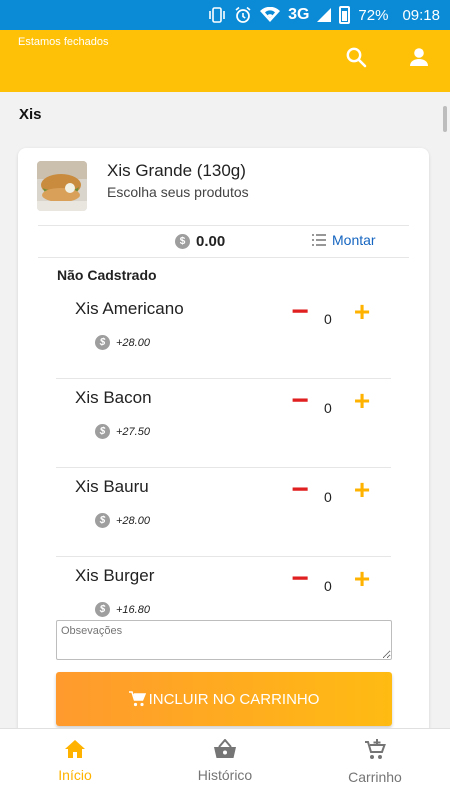 Image resolution: width=450 pixels, height=800 pixels. What do you see at coordinates (122, 431) in the screenshot?
I see `item-price: $ +27.50` at bounding box center [122, 431].